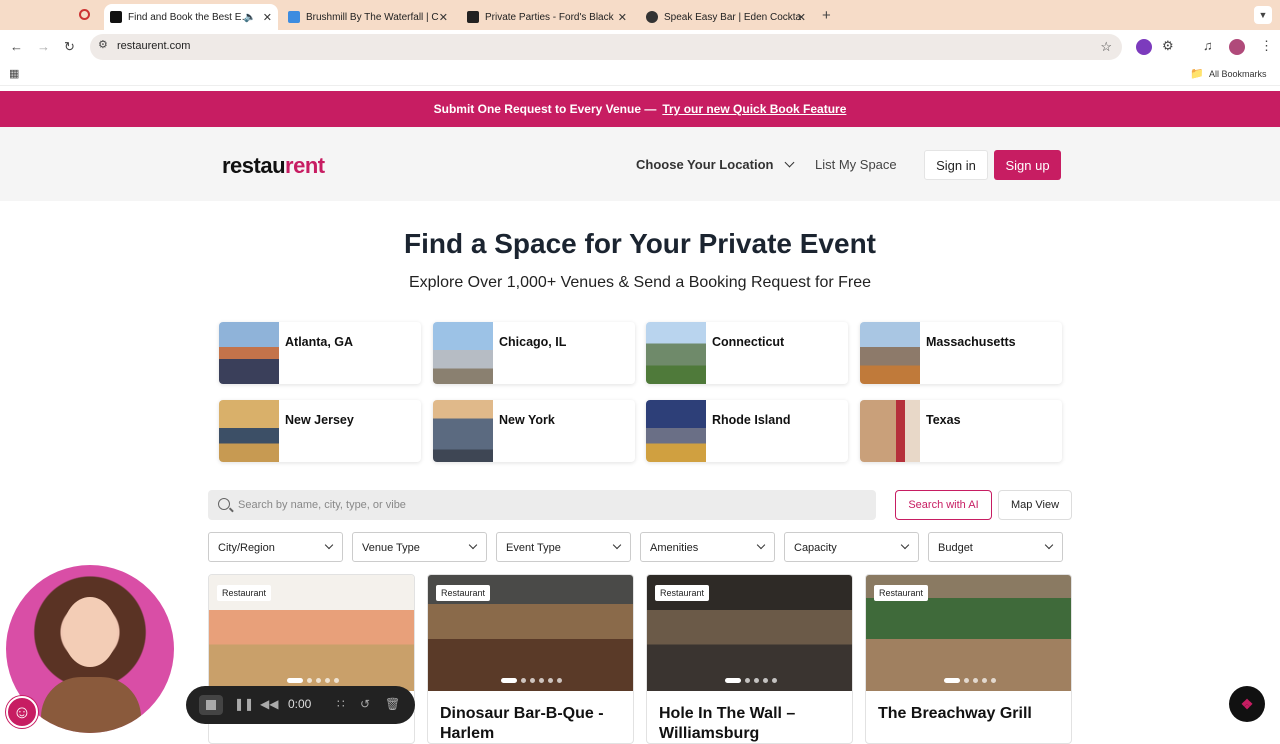  What do you see at coordinates (22, 712) in the screenshot?
I see `accessibility-icon: ☺` at bounding box center [22, 712].